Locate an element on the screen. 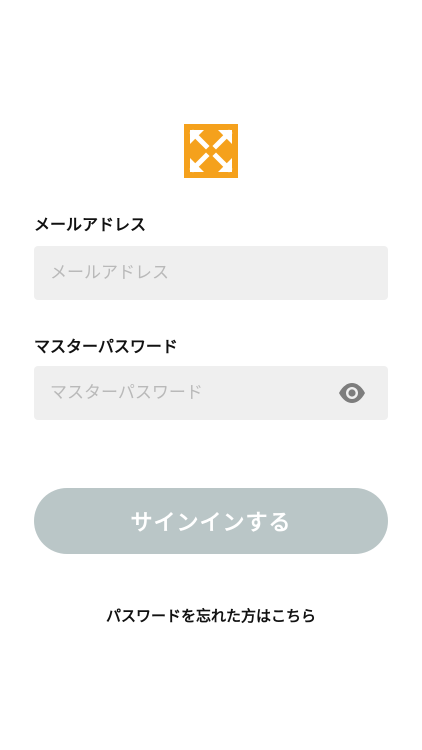  forgot-password-link: パスワードを忘れた方はこちら is located at coordinates (211, 615).